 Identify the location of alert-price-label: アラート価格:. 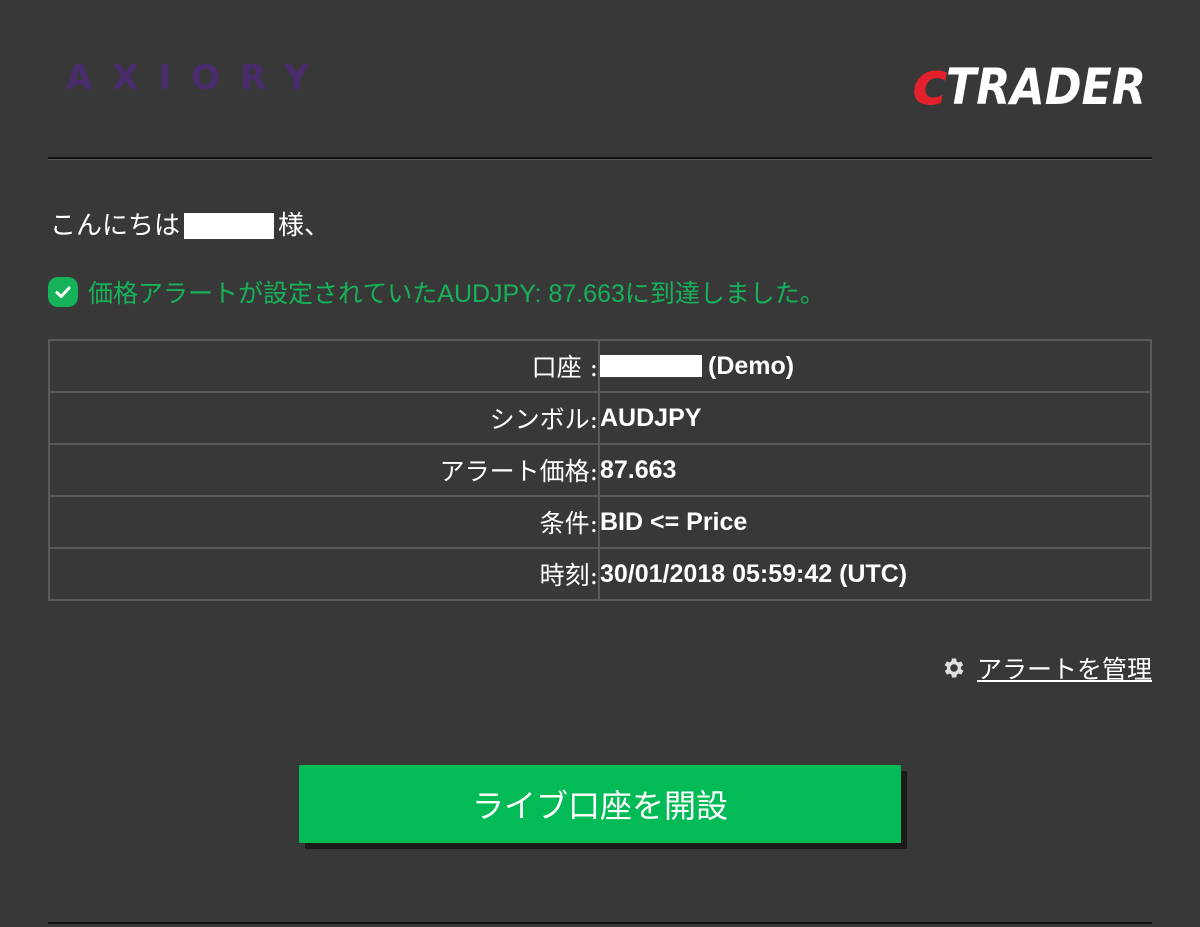
(324, 470).